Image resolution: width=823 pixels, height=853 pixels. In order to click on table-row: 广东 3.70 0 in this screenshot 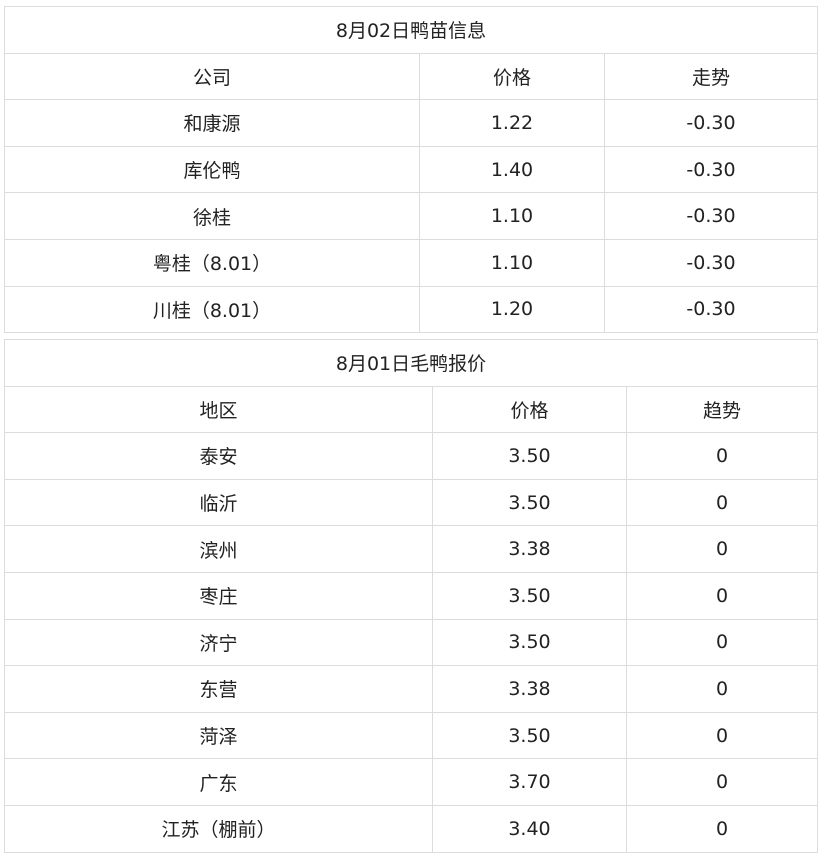, I will do `click(411, 782)`.